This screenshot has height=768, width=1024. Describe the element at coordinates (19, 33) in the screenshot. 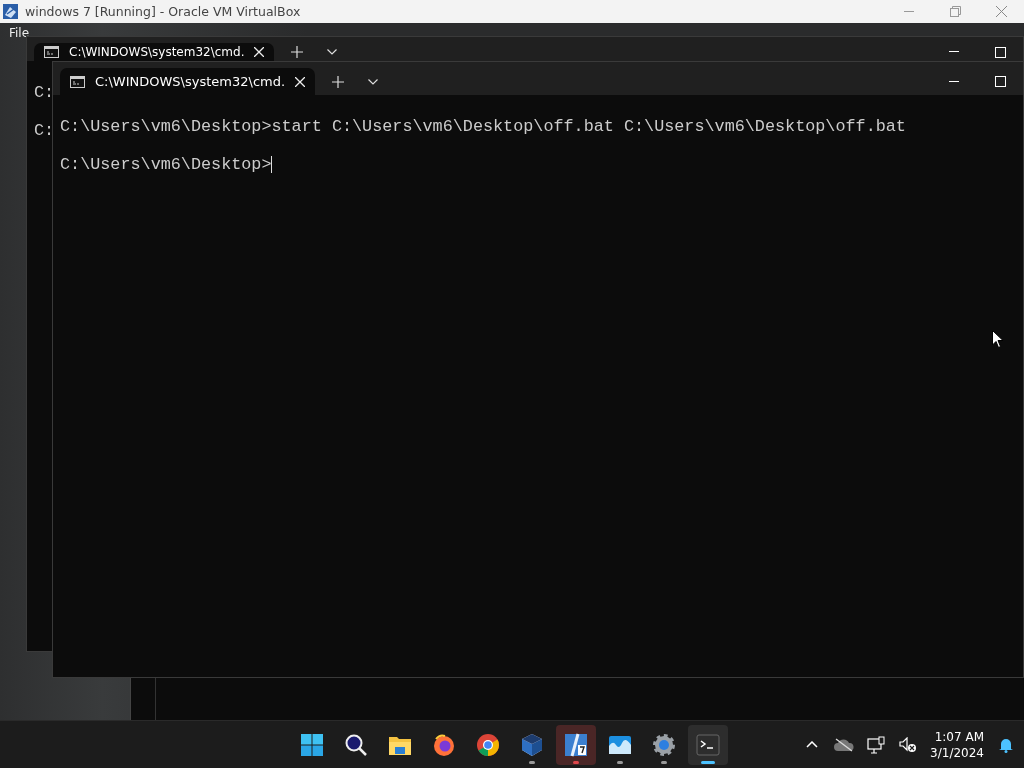

I see `menu-item: File` at that location.